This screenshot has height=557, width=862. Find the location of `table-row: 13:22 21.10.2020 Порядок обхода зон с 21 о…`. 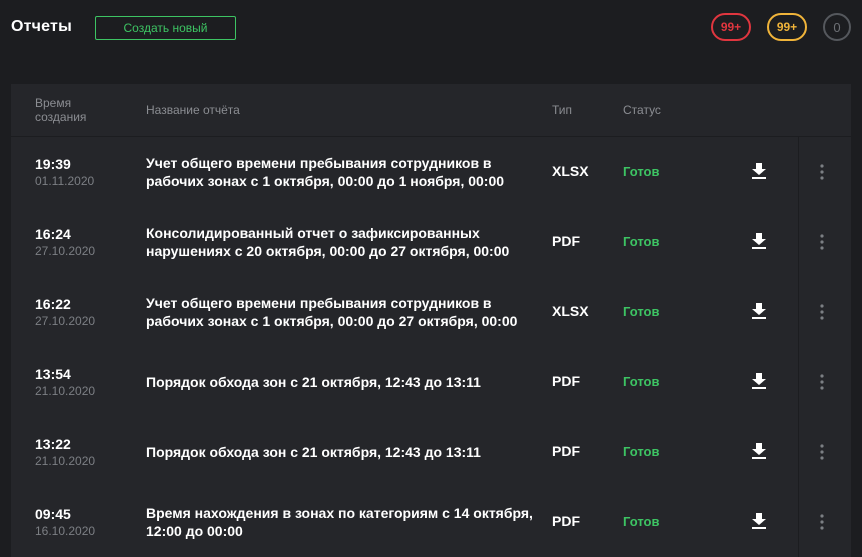

table-row: 13:22 21.10.2020 Порядок обхода зон с 21 о… is located at coordinates (431, 452).